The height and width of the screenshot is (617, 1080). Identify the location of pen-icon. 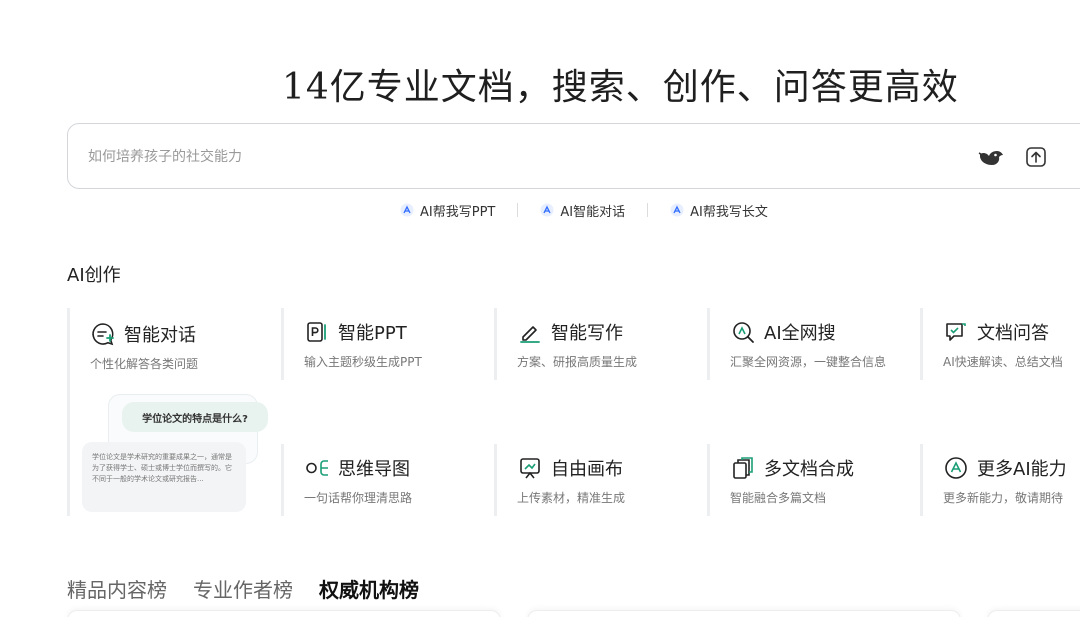
(530, 334).